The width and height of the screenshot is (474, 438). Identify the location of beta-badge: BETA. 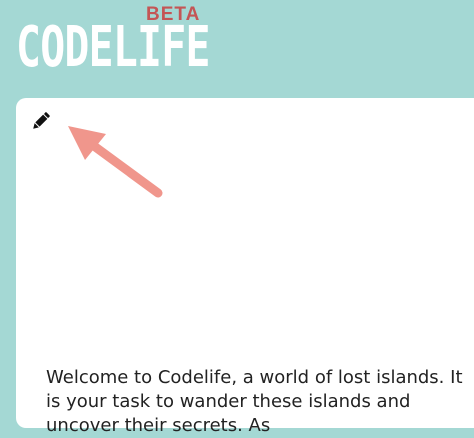
(173, 14).